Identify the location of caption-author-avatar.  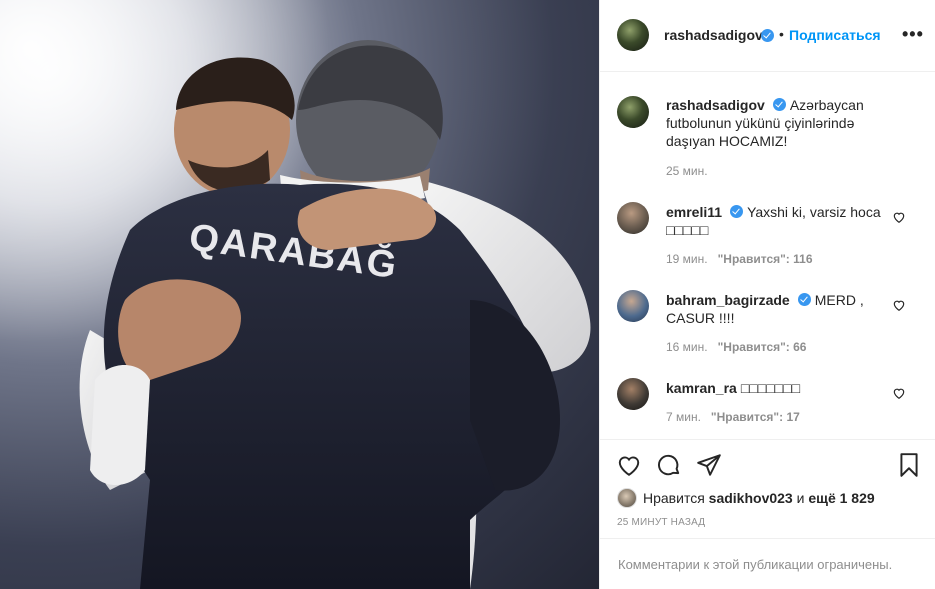
(633, 112).